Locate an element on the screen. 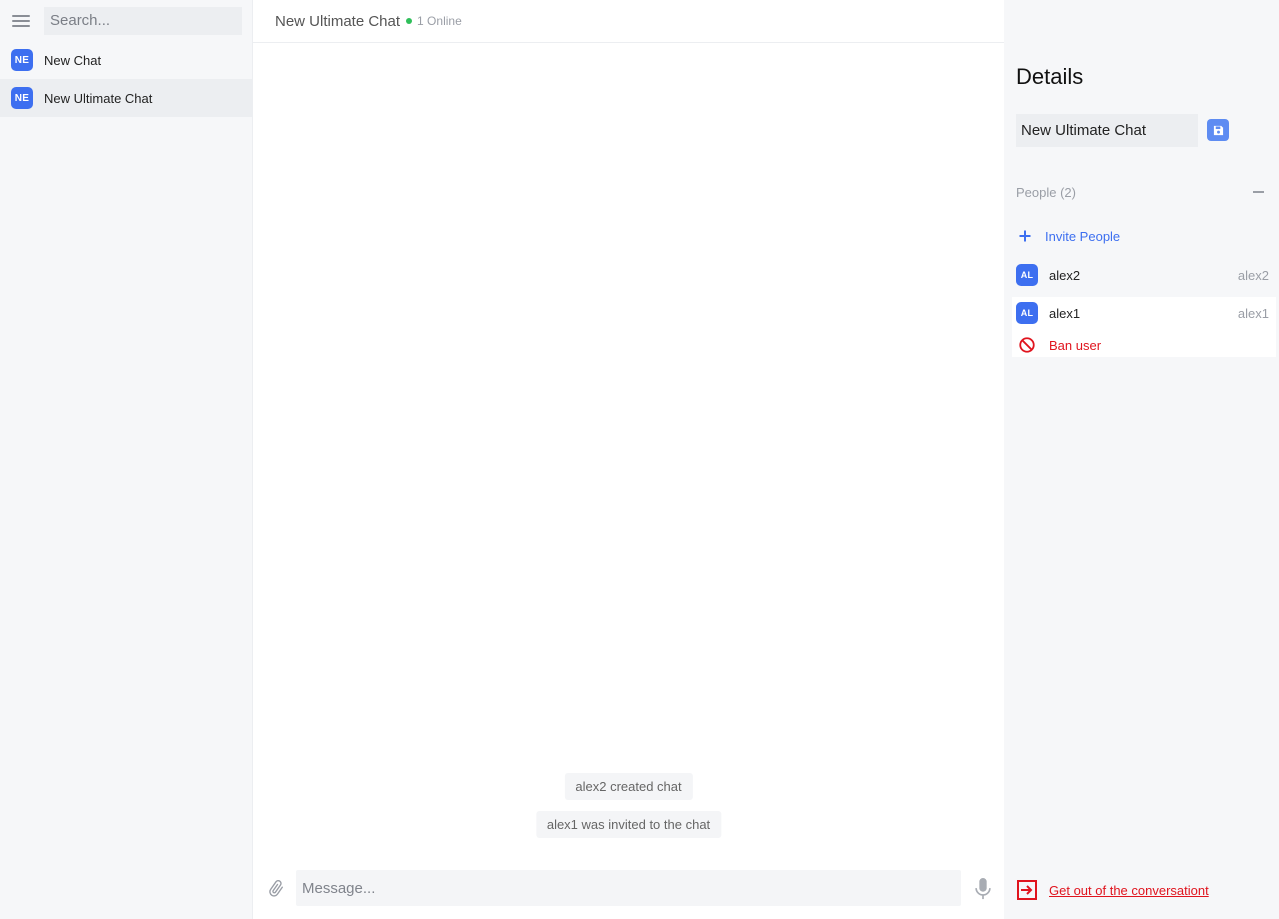 This screenshot has width=1279, height=919. conversation-header: New Ultimate Chat 1 Online is located at coordinates (628, 21).